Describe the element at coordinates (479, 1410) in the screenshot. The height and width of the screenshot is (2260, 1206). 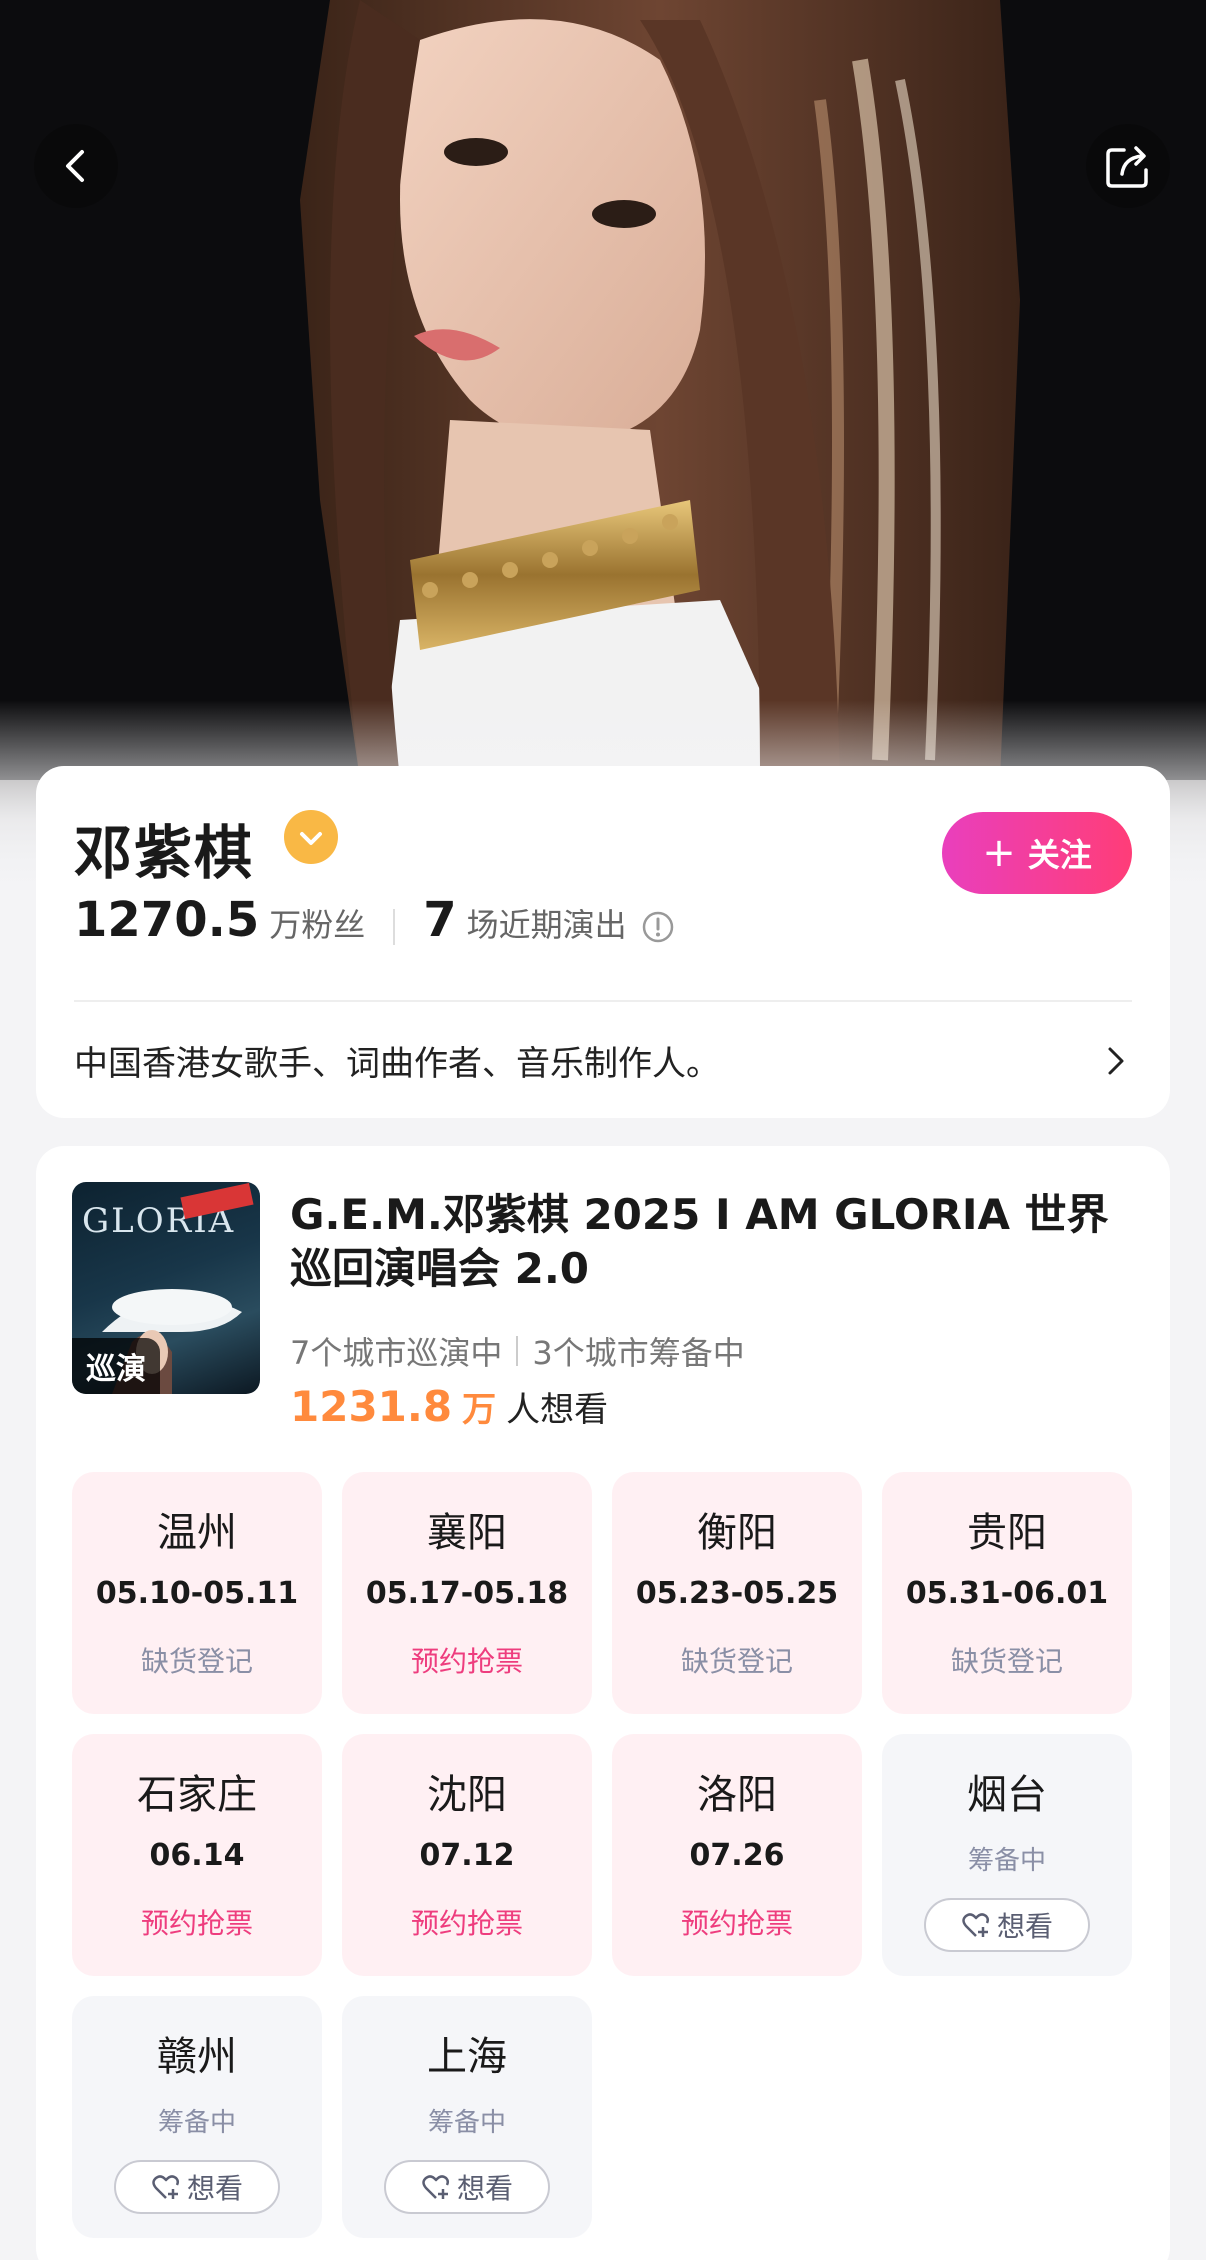
I see `want-unit: 万` at that location.